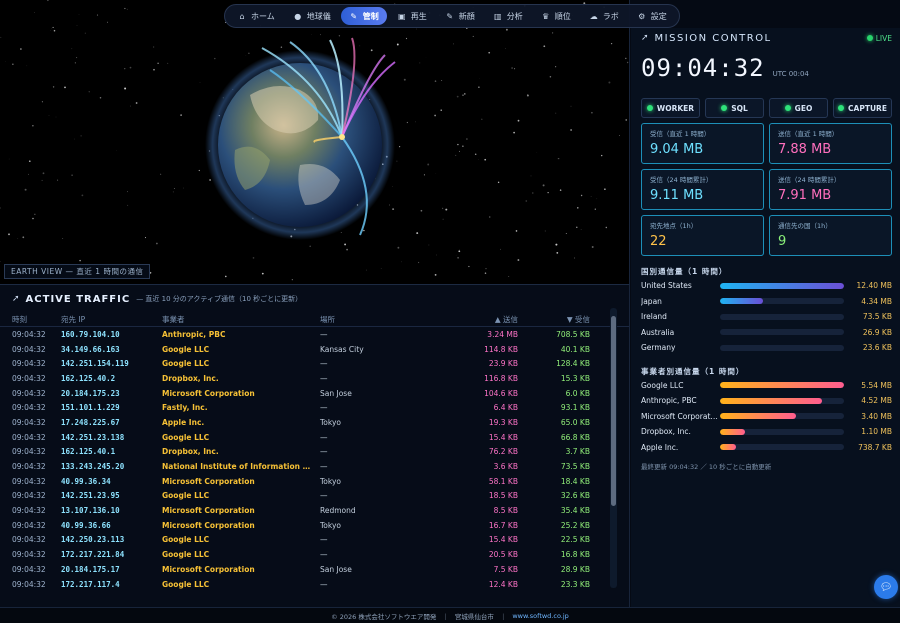  Describe the element at coordinates (674, 226) in the screenshot. I see `stat-label: 宛先地点（1h）` at that location.